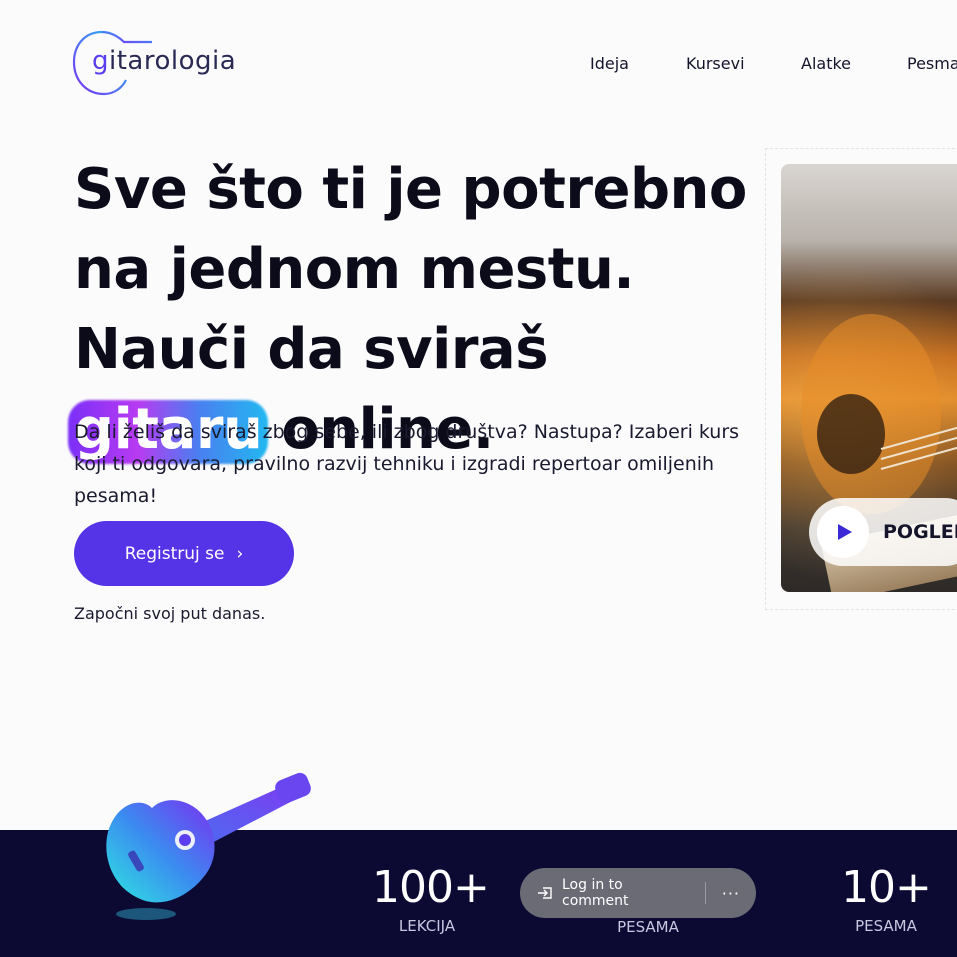 This screenshot has width=957, height=957. Describe the element at coordinates (174, 553) in the screenshot. I see `register-button-label: Registruj se` at that location.